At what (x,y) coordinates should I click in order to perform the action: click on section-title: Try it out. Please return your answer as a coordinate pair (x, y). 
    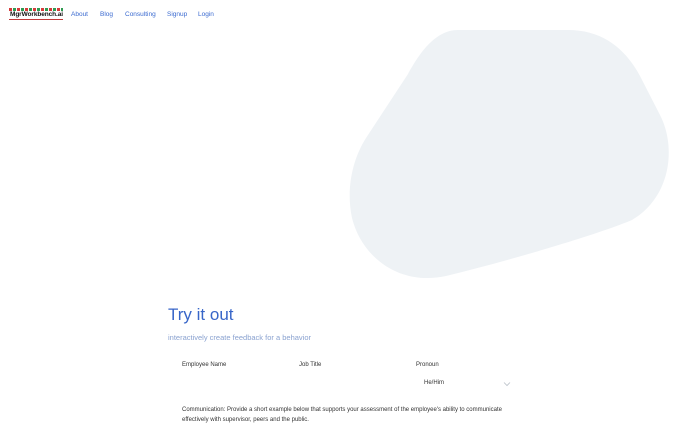
    Looking at the image, I should click on (201, 314).